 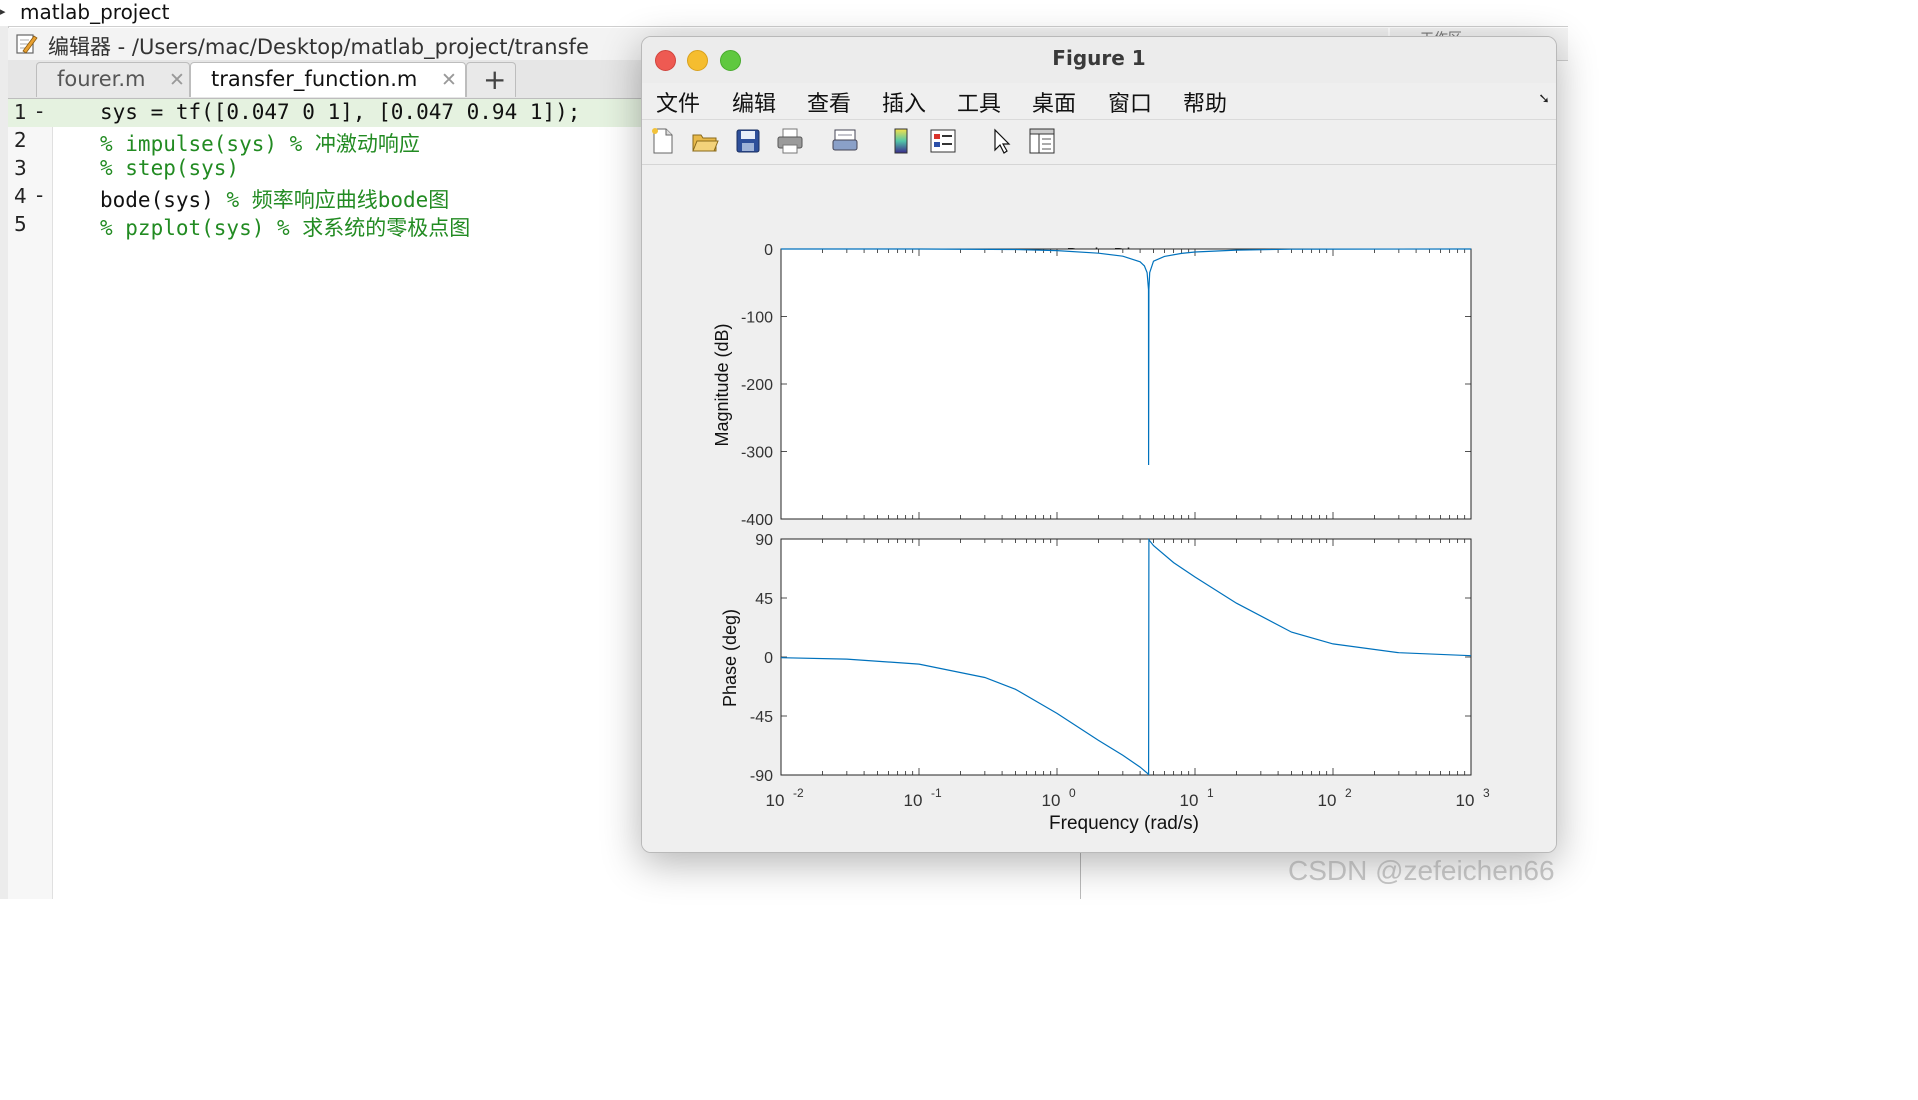 I want to click on magnitude-y-tick-label: 0, so click(x=768, y=250).